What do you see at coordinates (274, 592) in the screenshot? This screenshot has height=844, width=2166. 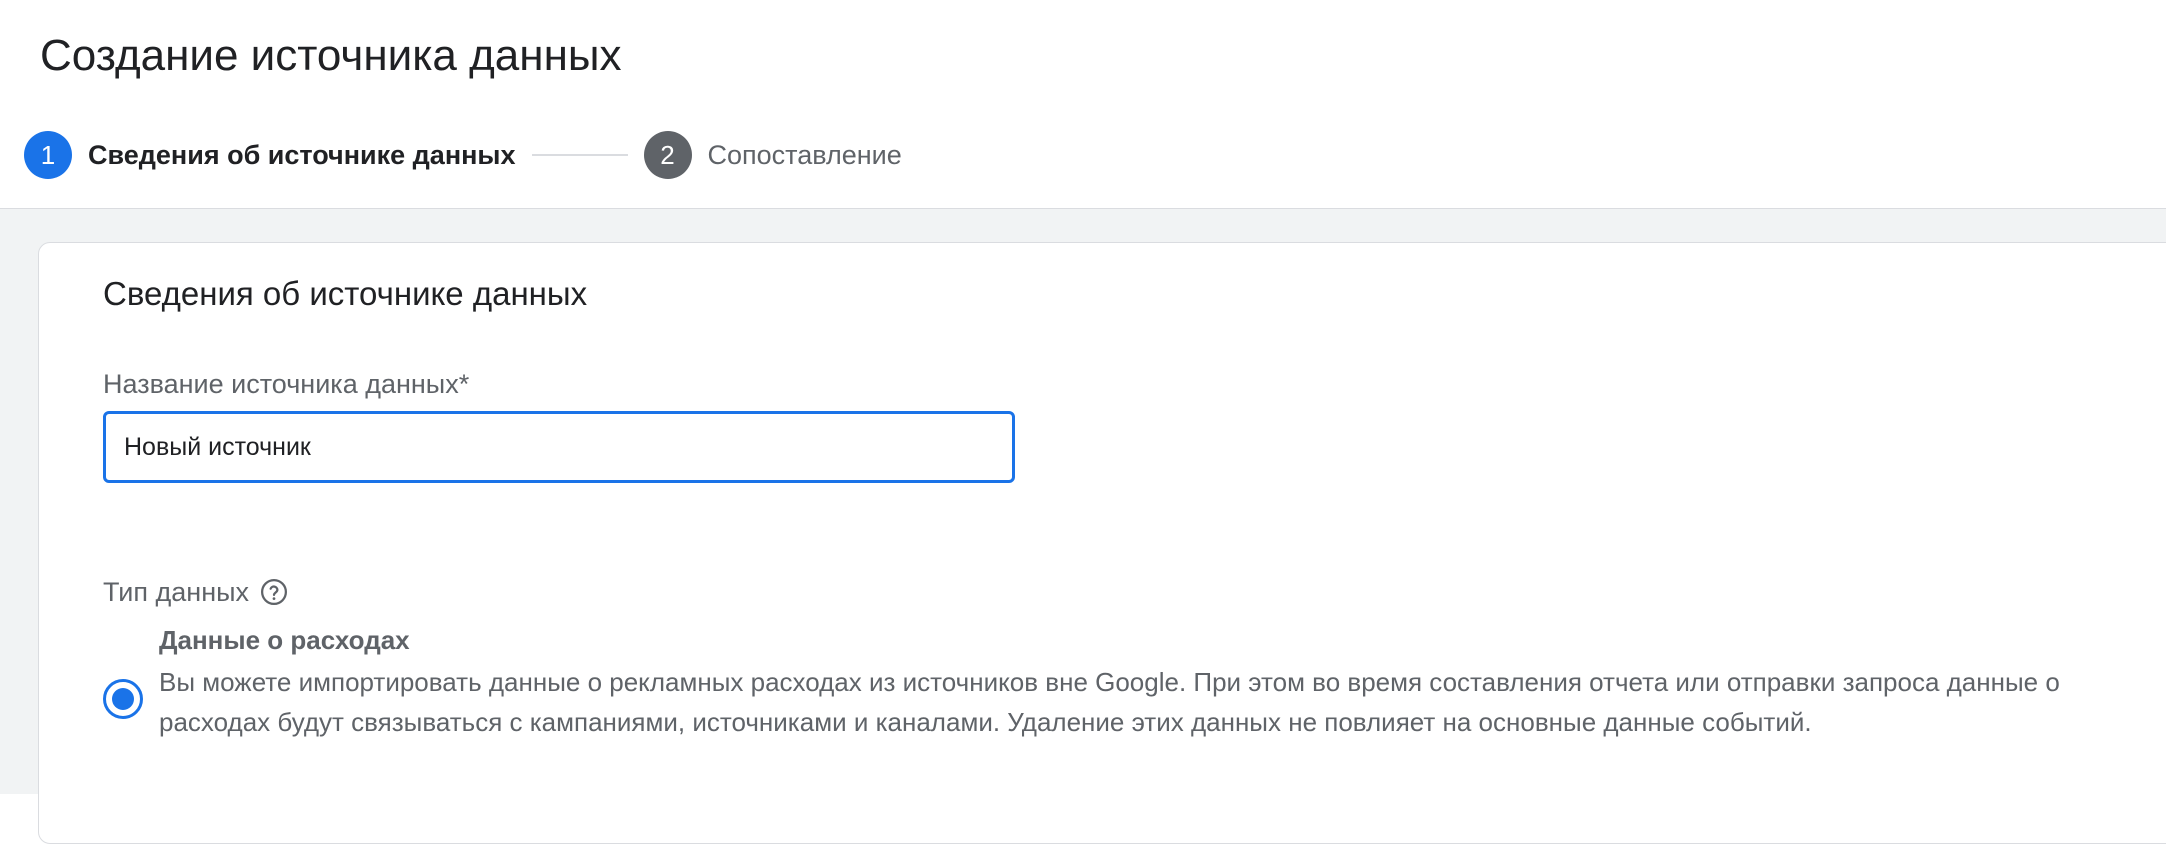 I see `help-circle-icon` at bounding box center [274, 592].